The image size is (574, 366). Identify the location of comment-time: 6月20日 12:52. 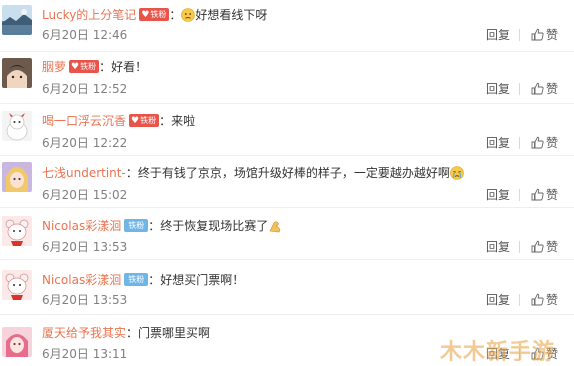
(85, 89).